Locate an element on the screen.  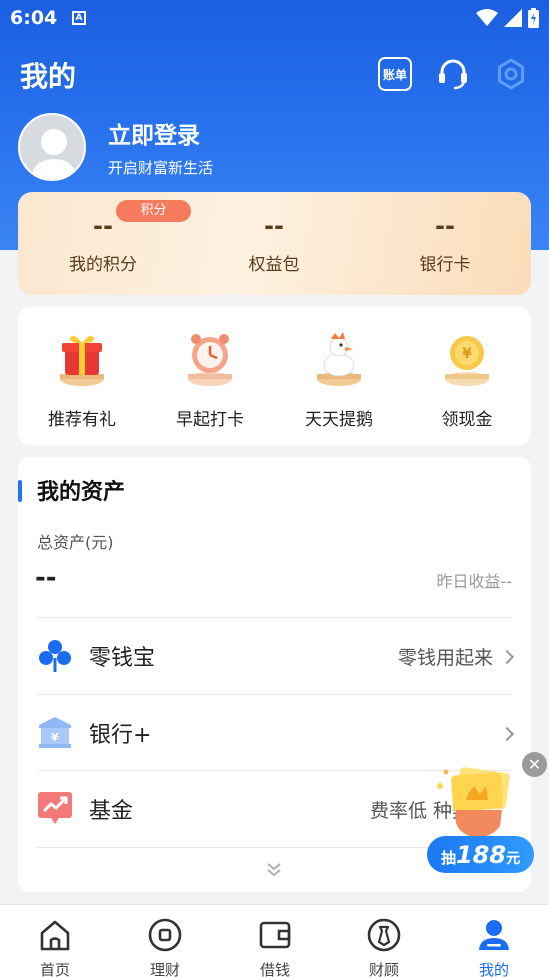
goose-icon is located at coordinates (339, 359).